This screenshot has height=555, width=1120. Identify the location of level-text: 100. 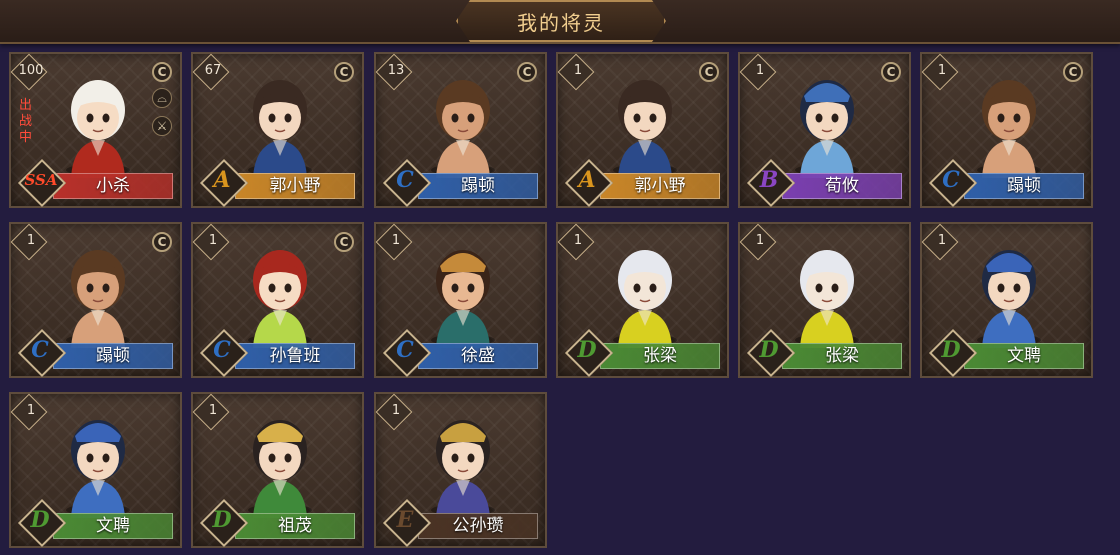
(31, 70).